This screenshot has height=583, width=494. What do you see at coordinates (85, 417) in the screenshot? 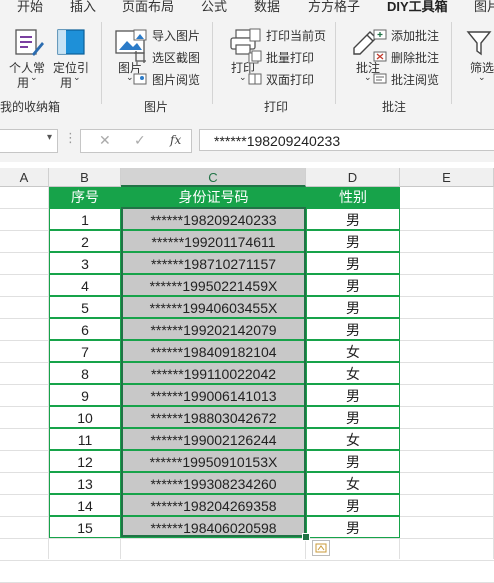
I see `cell-seq: 10` at bounding box center [85, 417].